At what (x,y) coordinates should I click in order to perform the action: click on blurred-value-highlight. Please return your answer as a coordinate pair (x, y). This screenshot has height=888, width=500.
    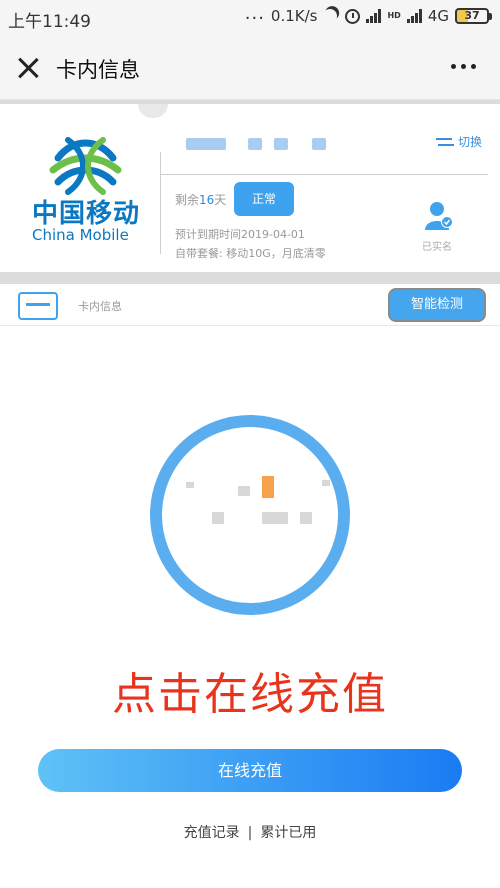
    Looking at the image, I should click on (268, 487).